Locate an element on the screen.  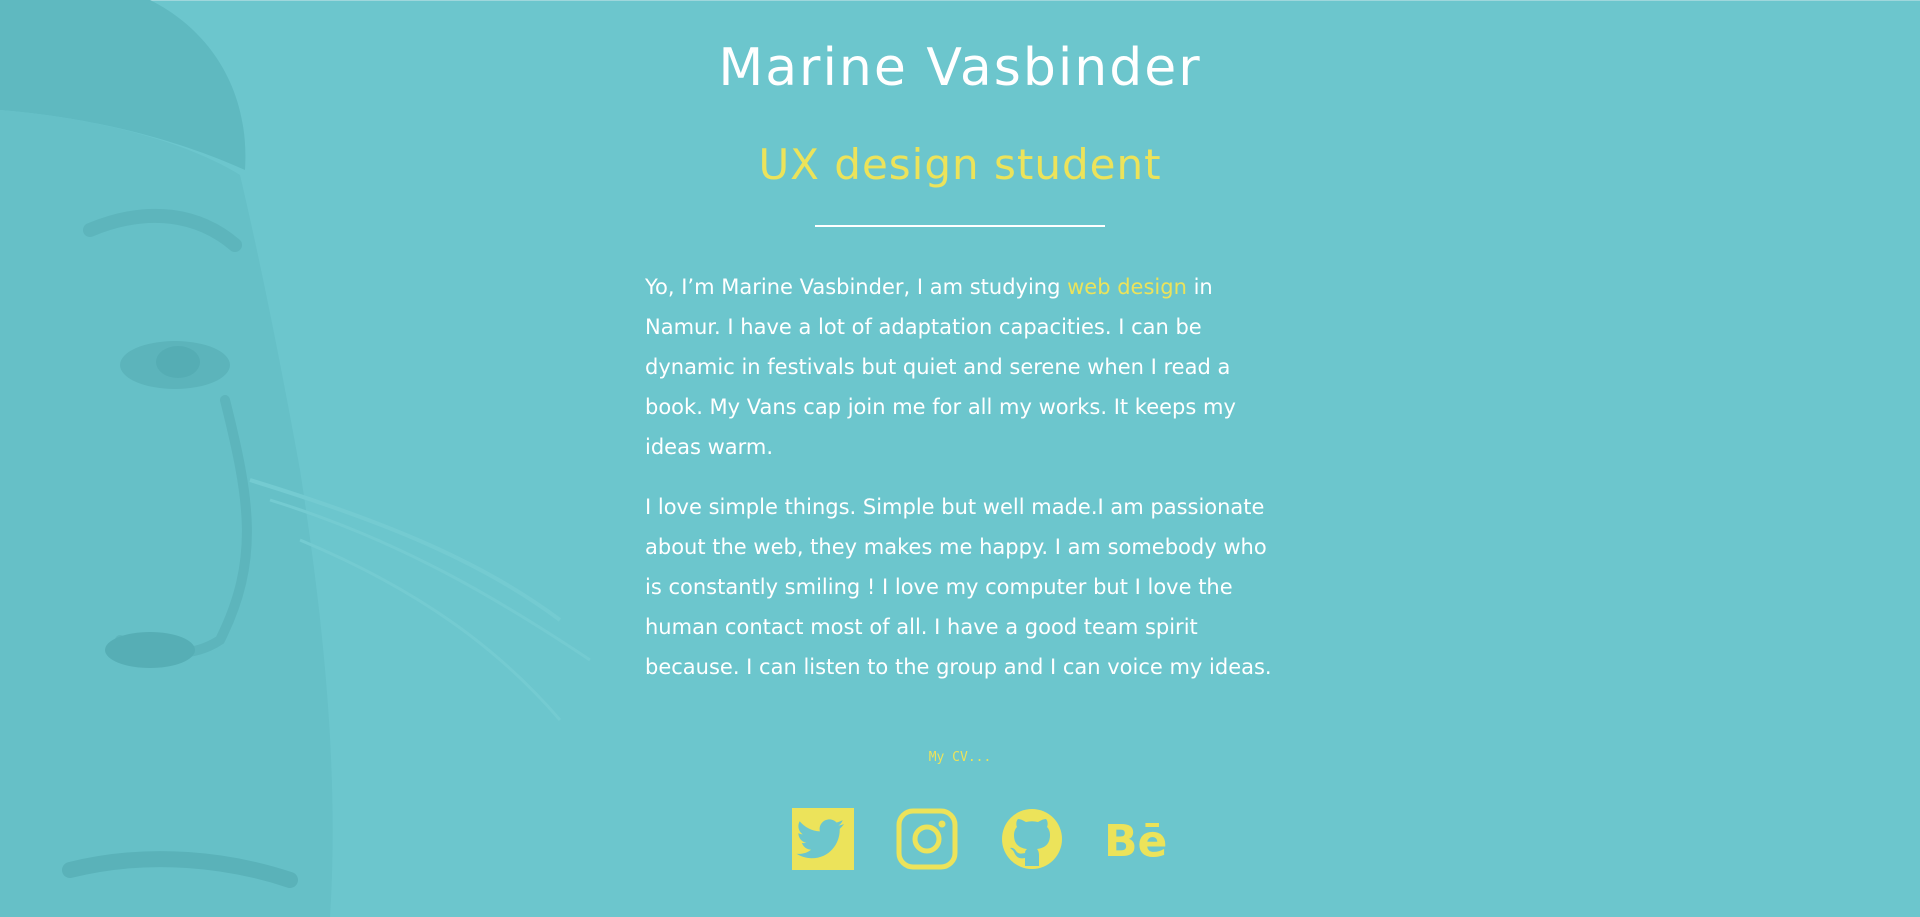
twitter-icon is located at coordinates (823, 839).